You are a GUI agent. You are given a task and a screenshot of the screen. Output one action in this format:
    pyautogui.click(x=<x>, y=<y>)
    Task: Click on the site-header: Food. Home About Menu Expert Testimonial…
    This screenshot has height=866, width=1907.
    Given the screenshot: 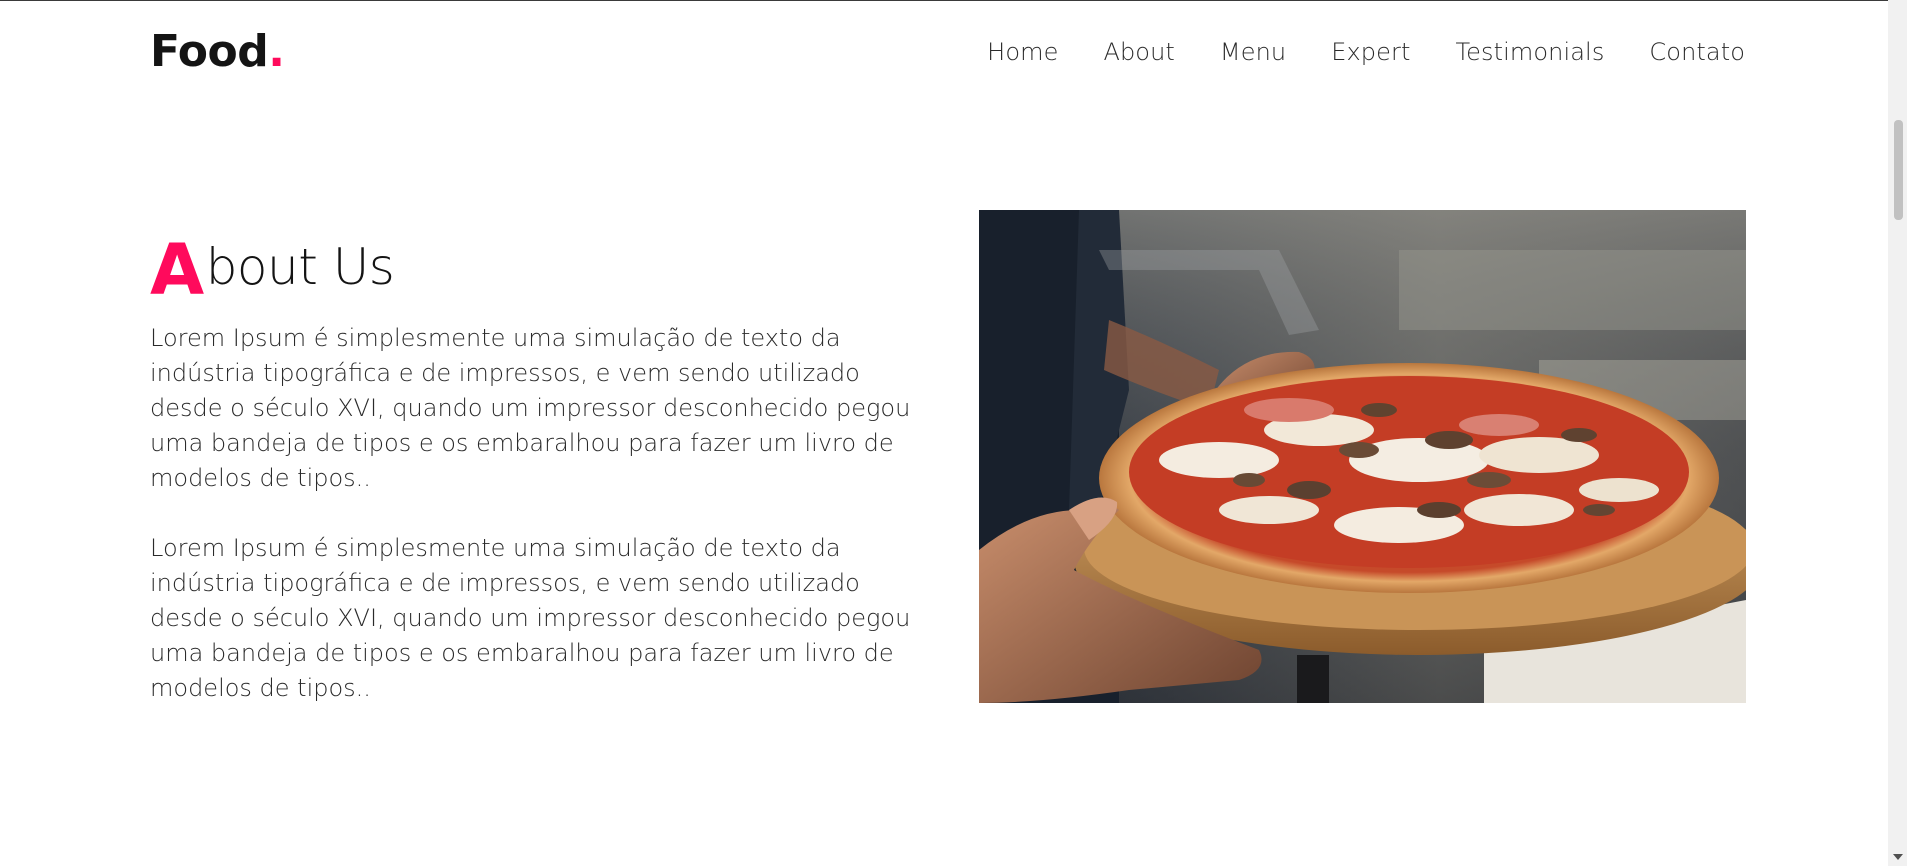 What is the action you would take?
    pyautogui.click(x=944, y=52)
    